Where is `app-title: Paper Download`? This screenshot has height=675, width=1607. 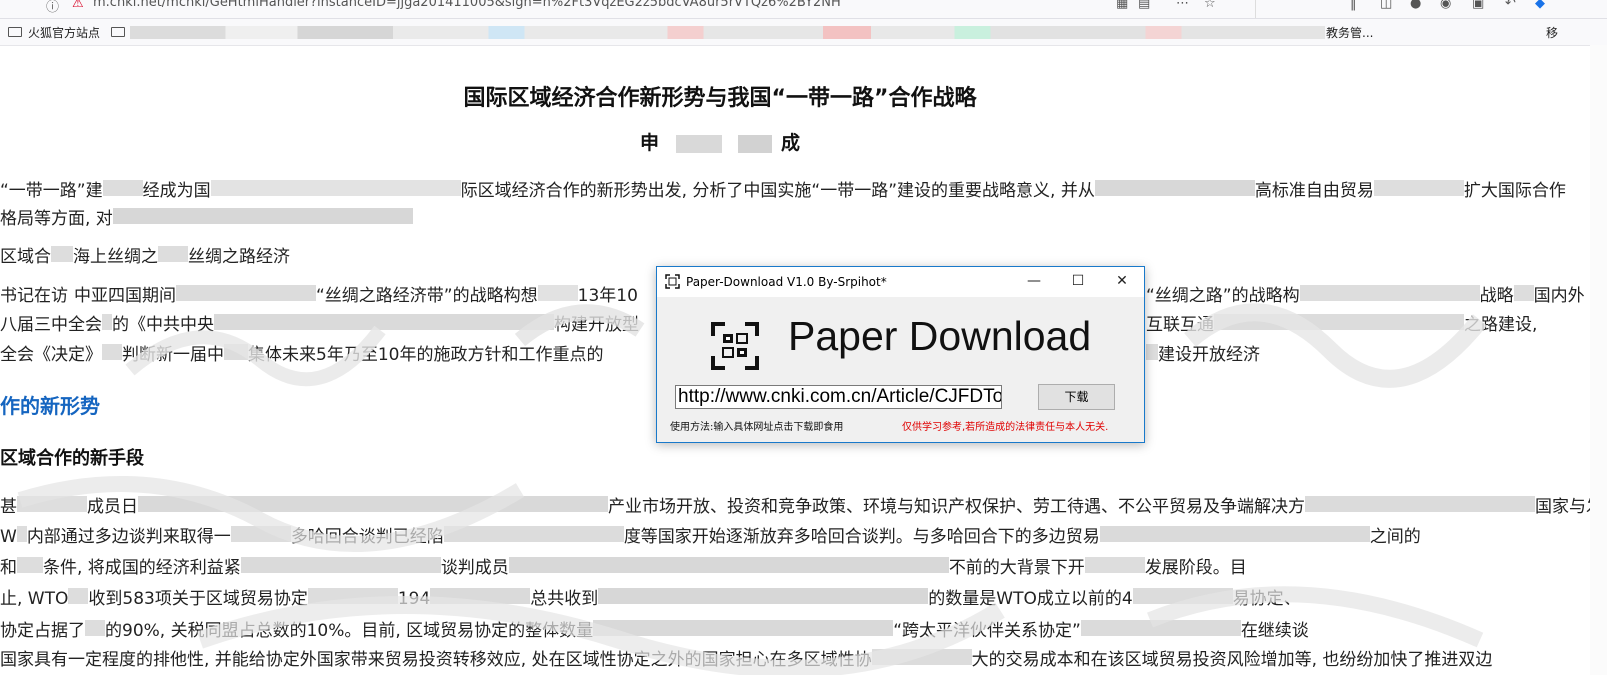
app-title: Paper Download is located at coordinates (940, 336).